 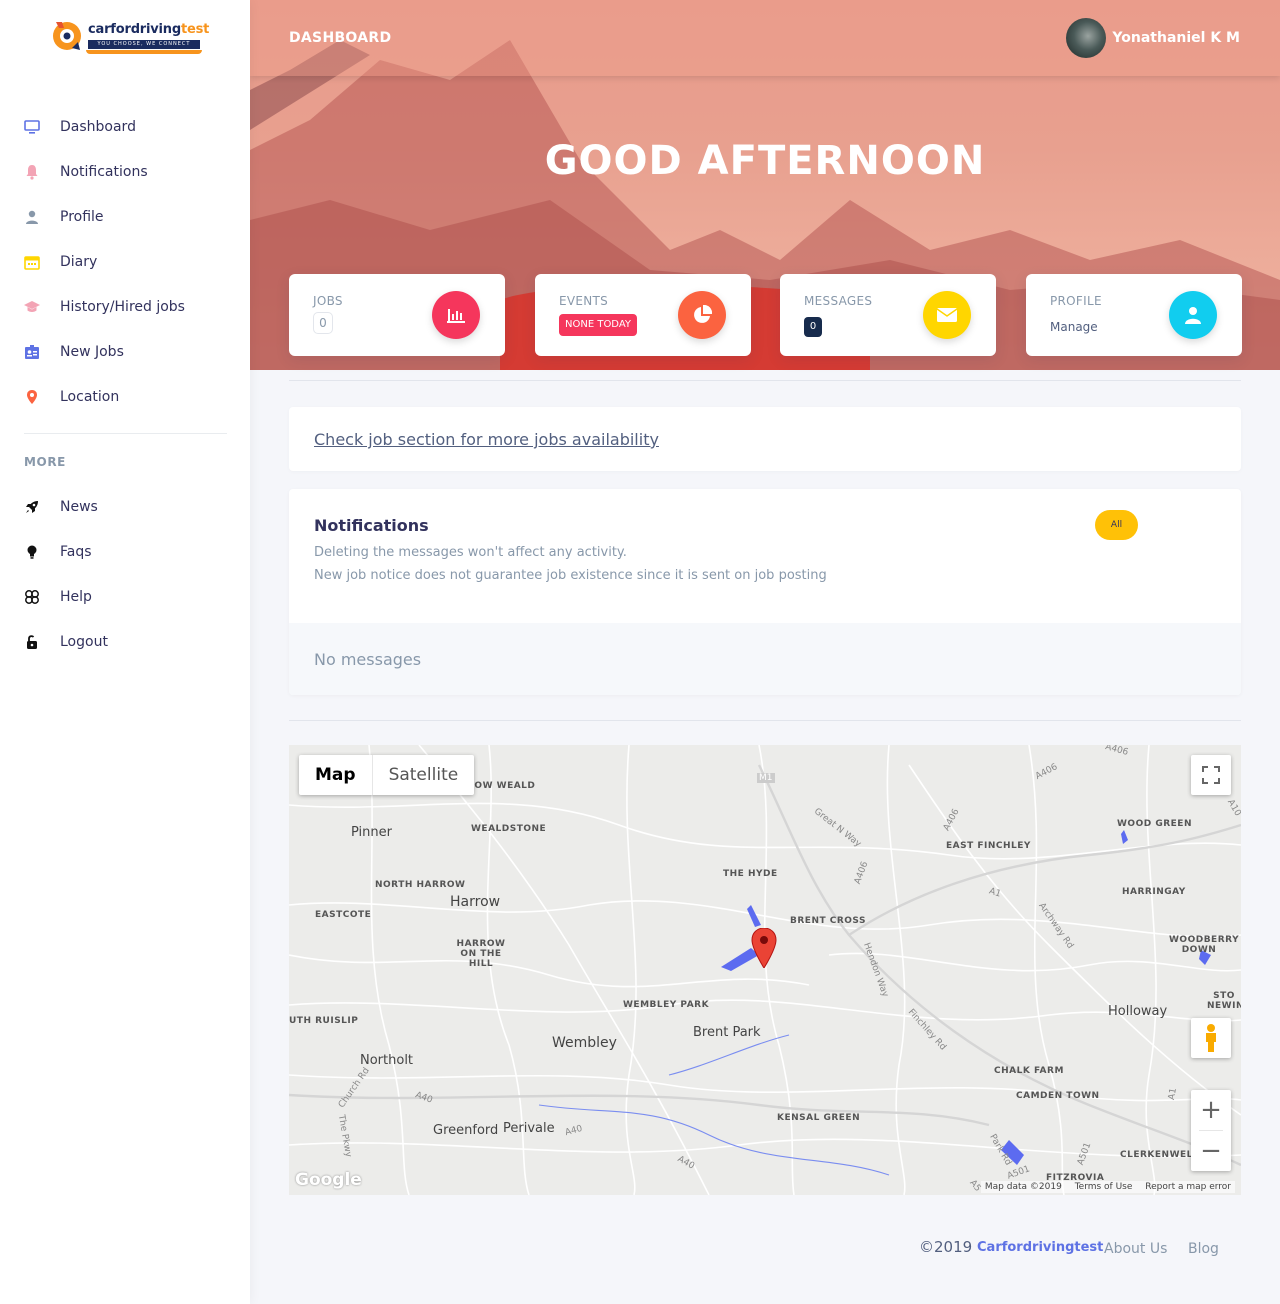 I want to click on map-place-label: Holloway, so click(x=1138, y=1011).